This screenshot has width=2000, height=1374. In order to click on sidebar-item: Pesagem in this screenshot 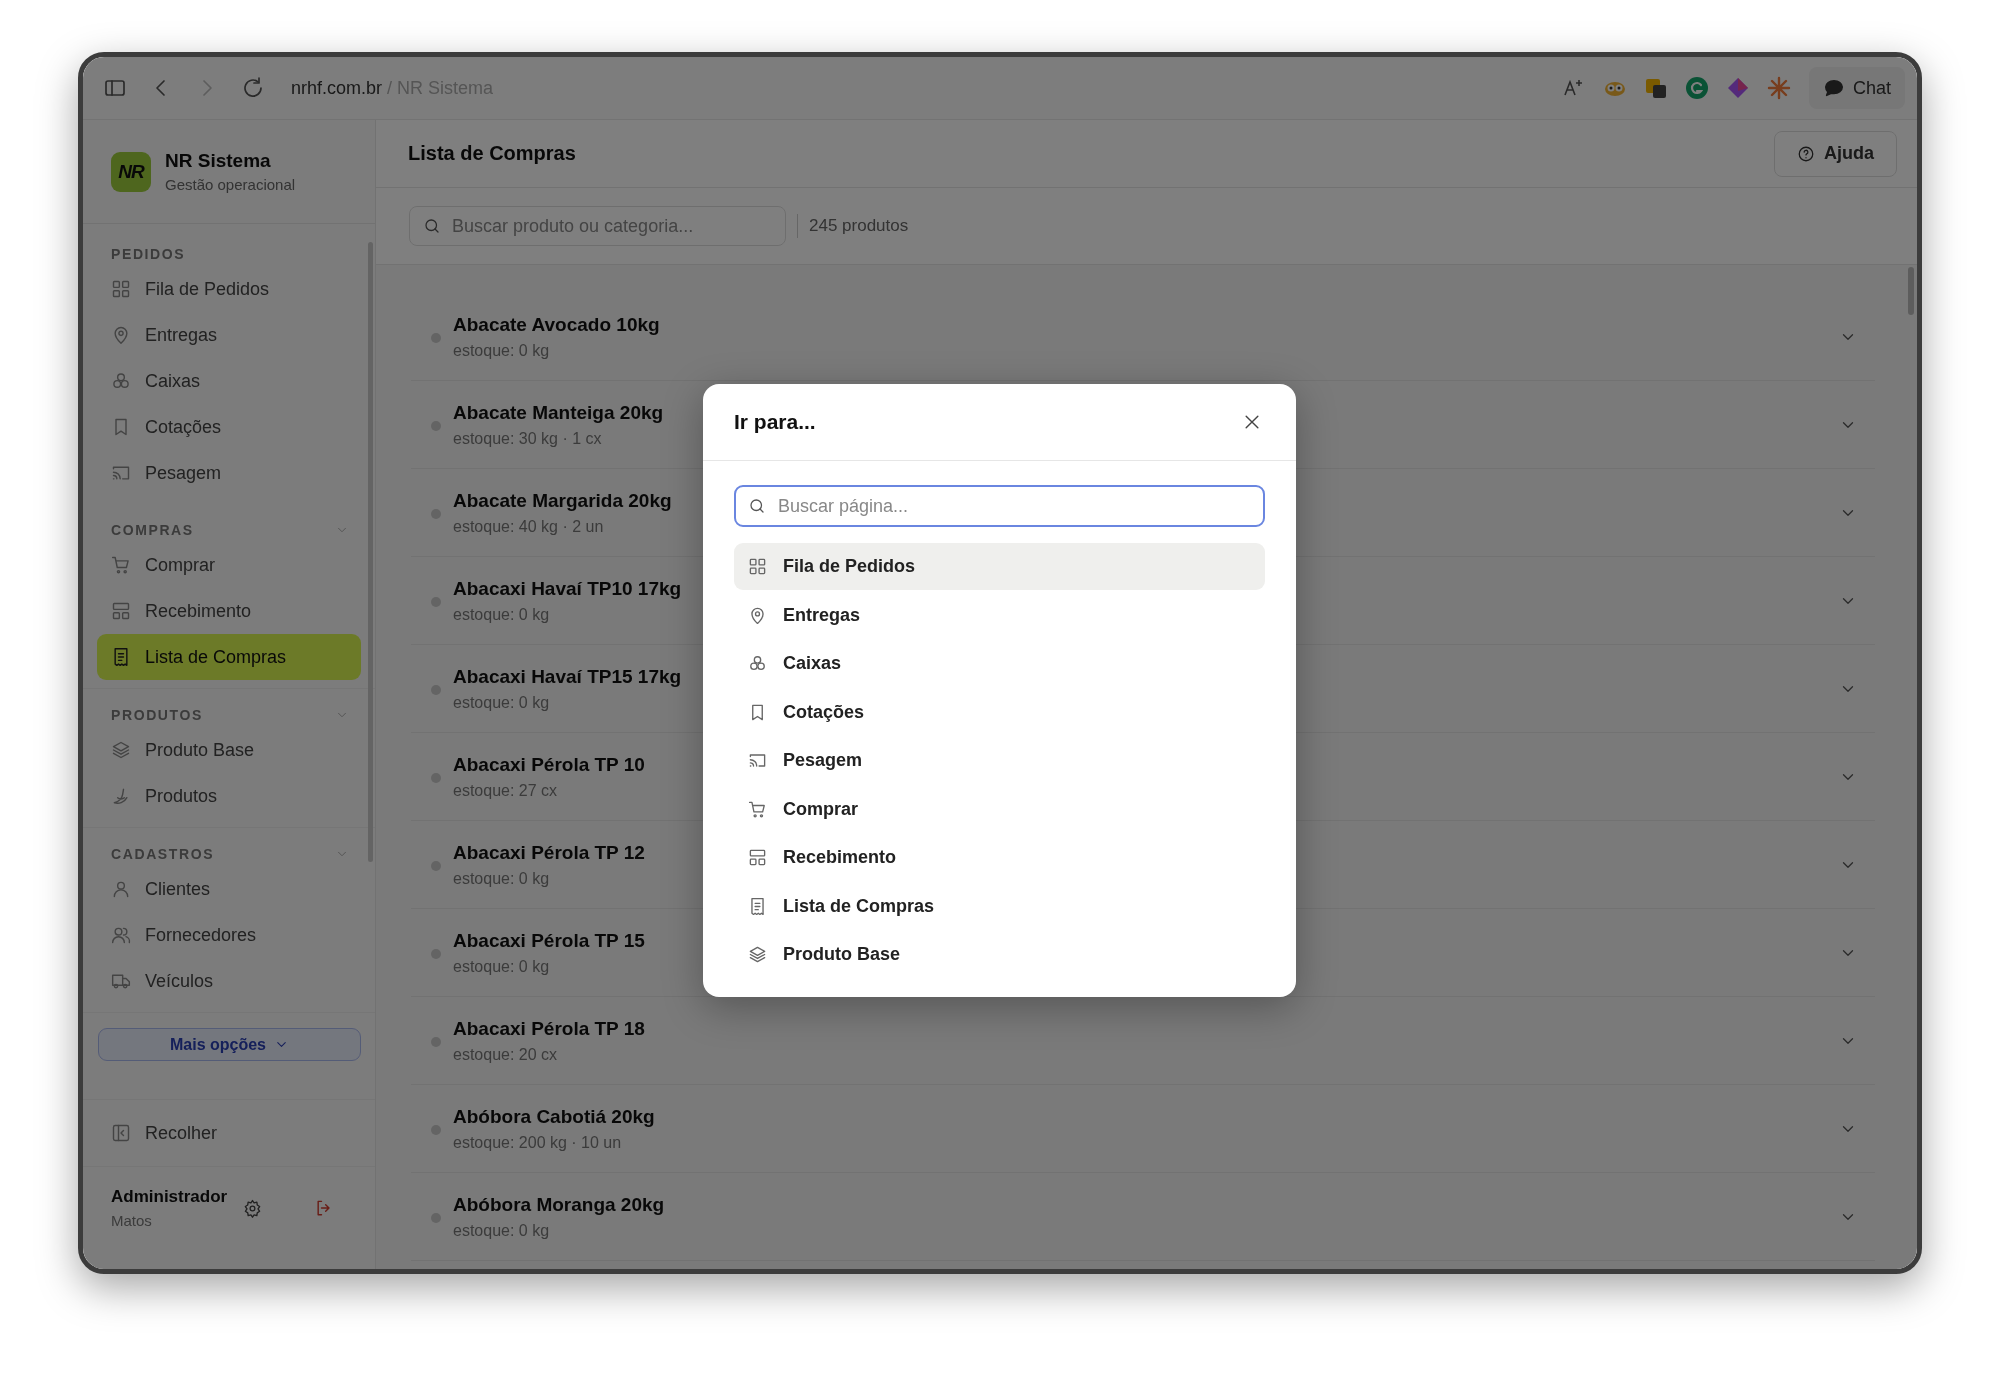, I will do `click(229, 473)`.